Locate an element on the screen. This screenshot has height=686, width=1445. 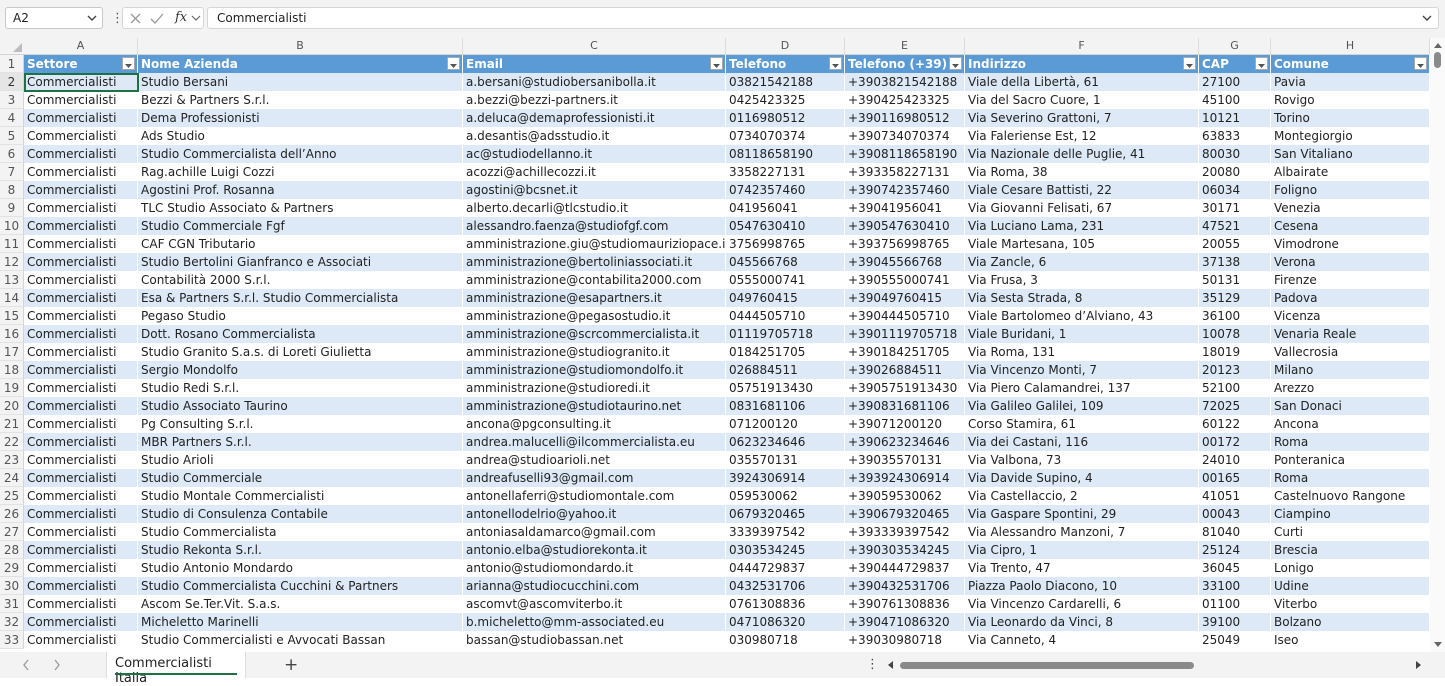
row-number: 10 is located at coordinates (12, 226).